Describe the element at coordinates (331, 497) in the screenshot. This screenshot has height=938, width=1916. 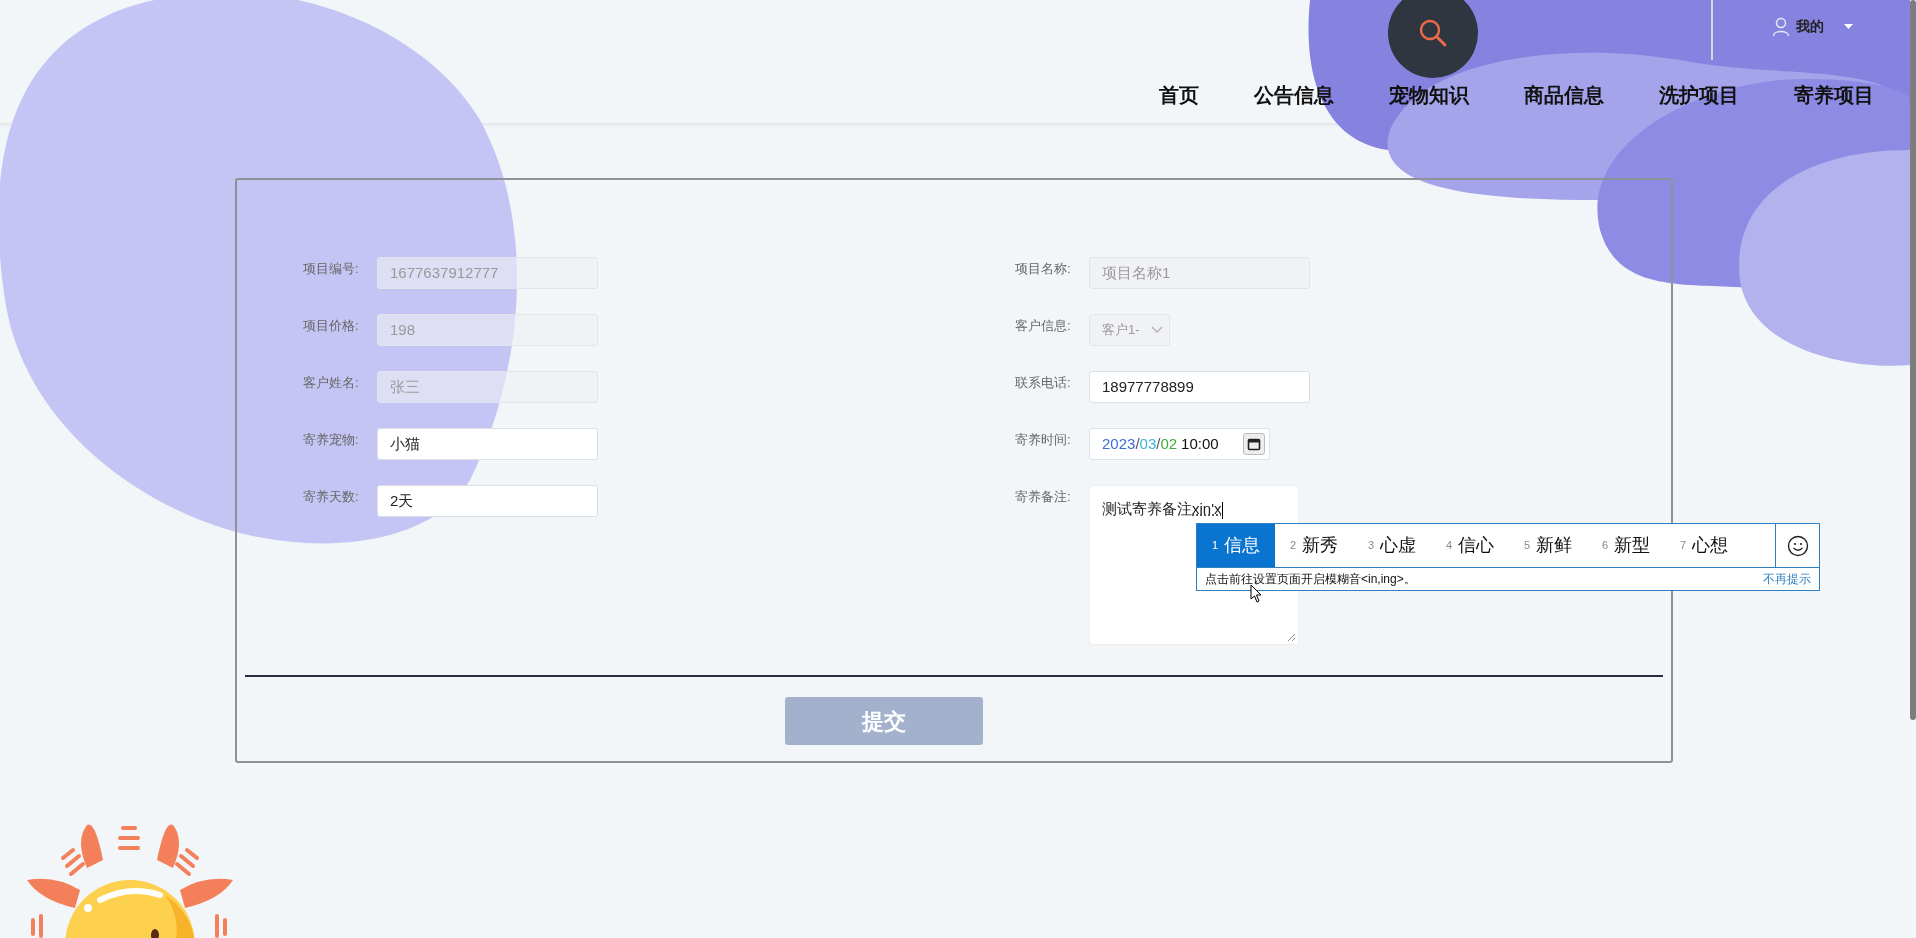
I see `field-label: 寄养天数:` at that location.